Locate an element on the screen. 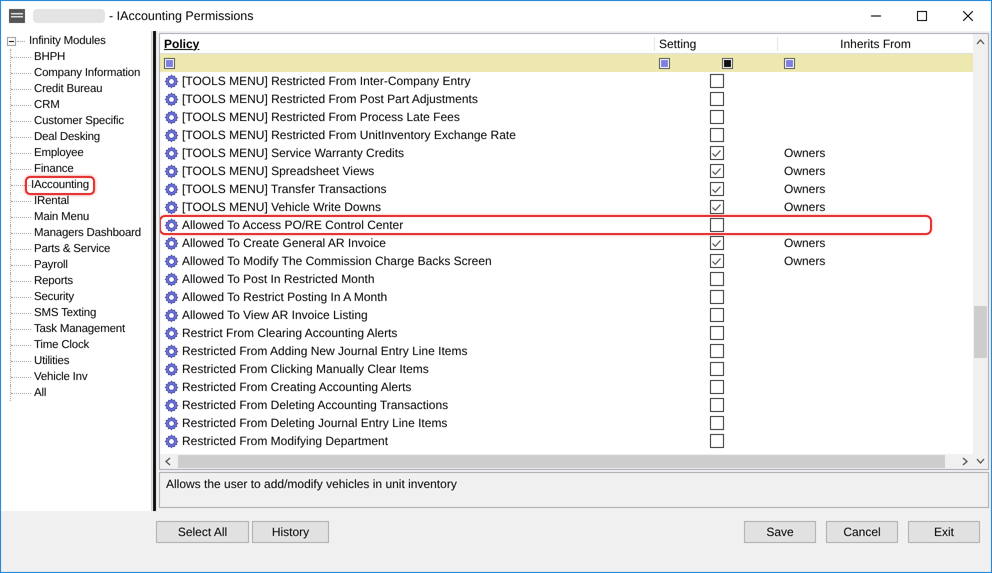 The width and height of the screenshot is (992, 573). tree-item: Credit Bureau is located at coordinates (68, 89).